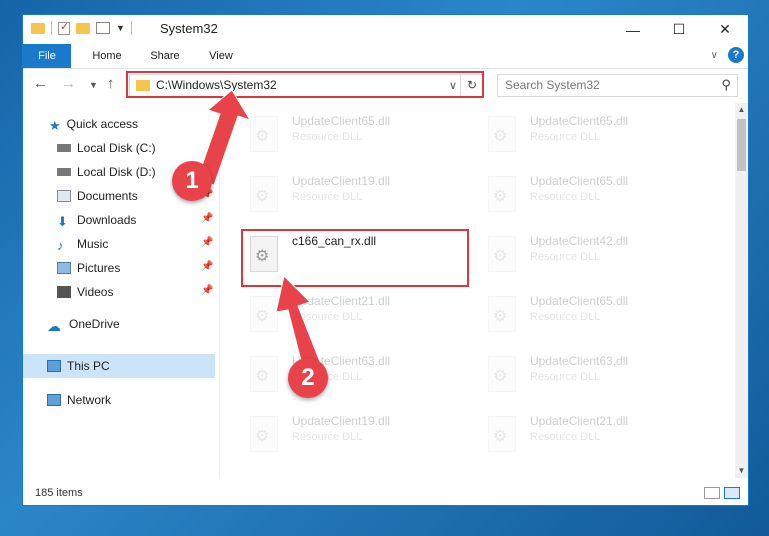  Describe the element at coordinates (120, 28) in the screenshot. I see `chevron-down-icon: ▼` at that location.